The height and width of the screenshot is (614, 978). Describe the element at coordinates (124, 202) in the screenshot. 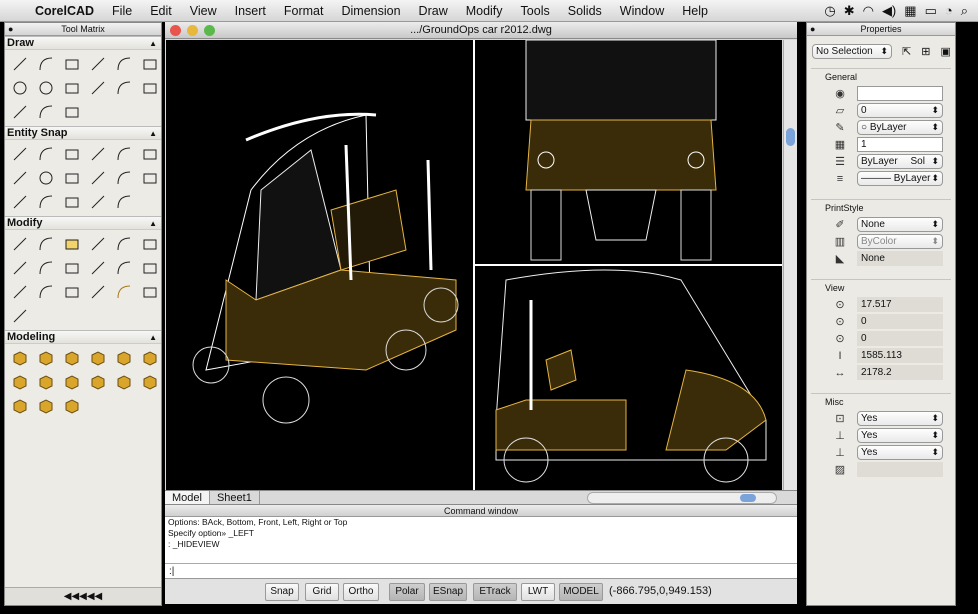

I see `snap-track-icon` at that location.